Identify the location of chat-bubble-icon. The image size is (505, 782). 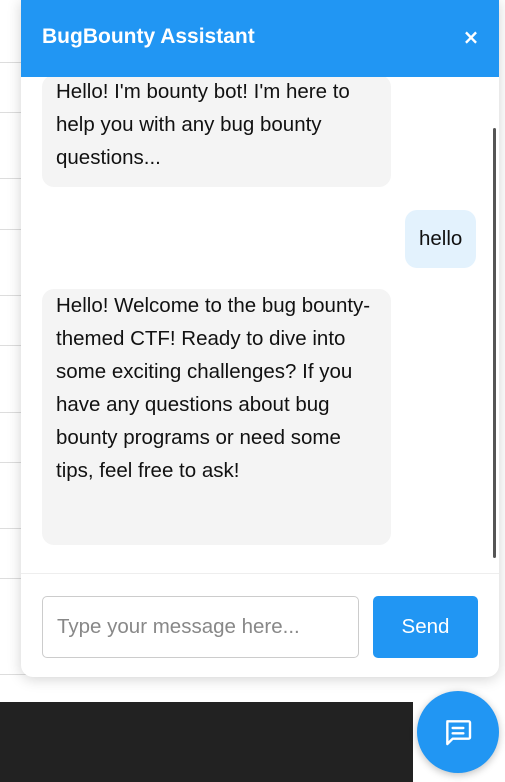
(459, 733).